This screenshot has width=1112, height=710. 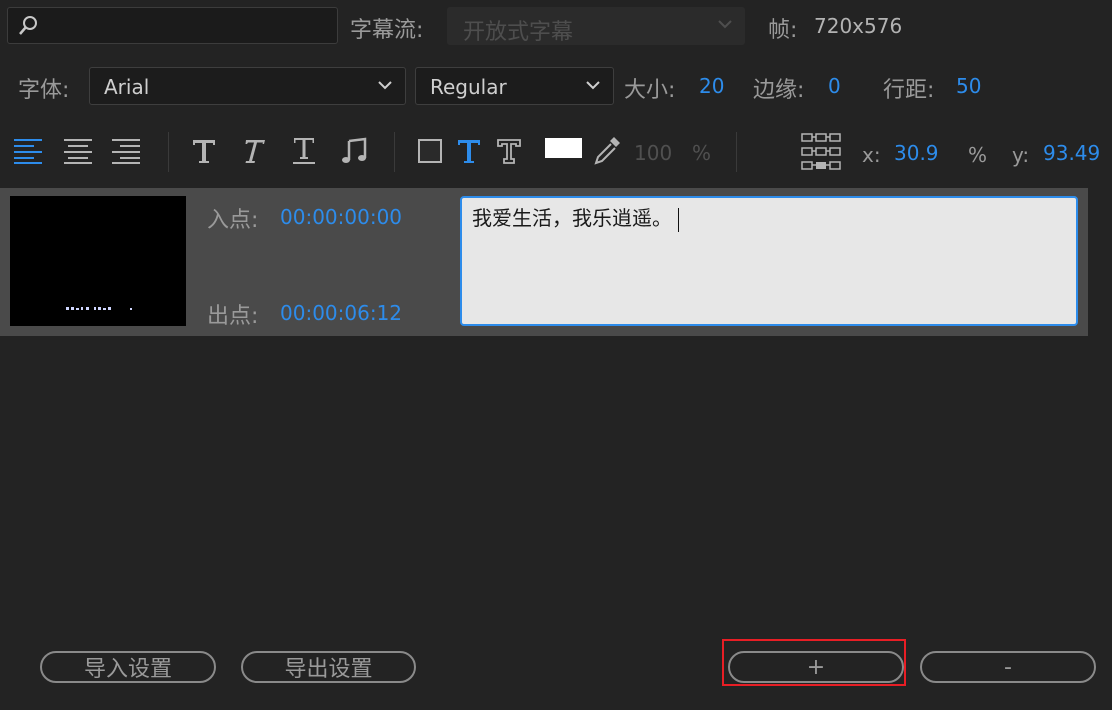 What do you see at coordinates (128, 667) in the screenshot?
I see `import-settings-button: 导入设置` at bounding box center [128, 667].